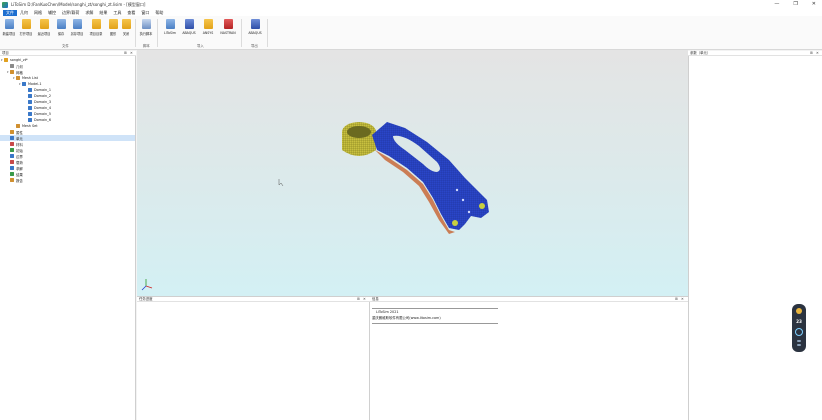  Describe the element at coordinates (375, 299) in the screenshot. I see `output-panel-title: 信息` at that location.